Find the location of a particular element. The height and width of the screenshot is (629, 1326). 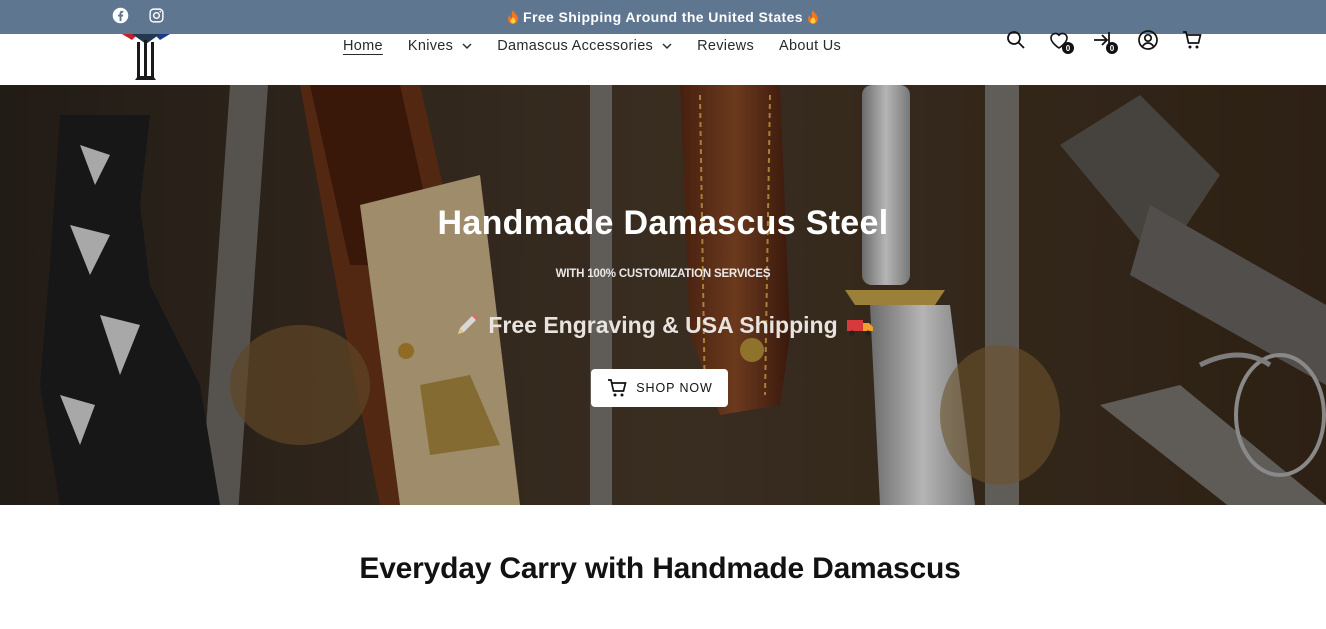

section-title: Everyday Carry with Handmade Damascus is located at coordinates (660, 568).